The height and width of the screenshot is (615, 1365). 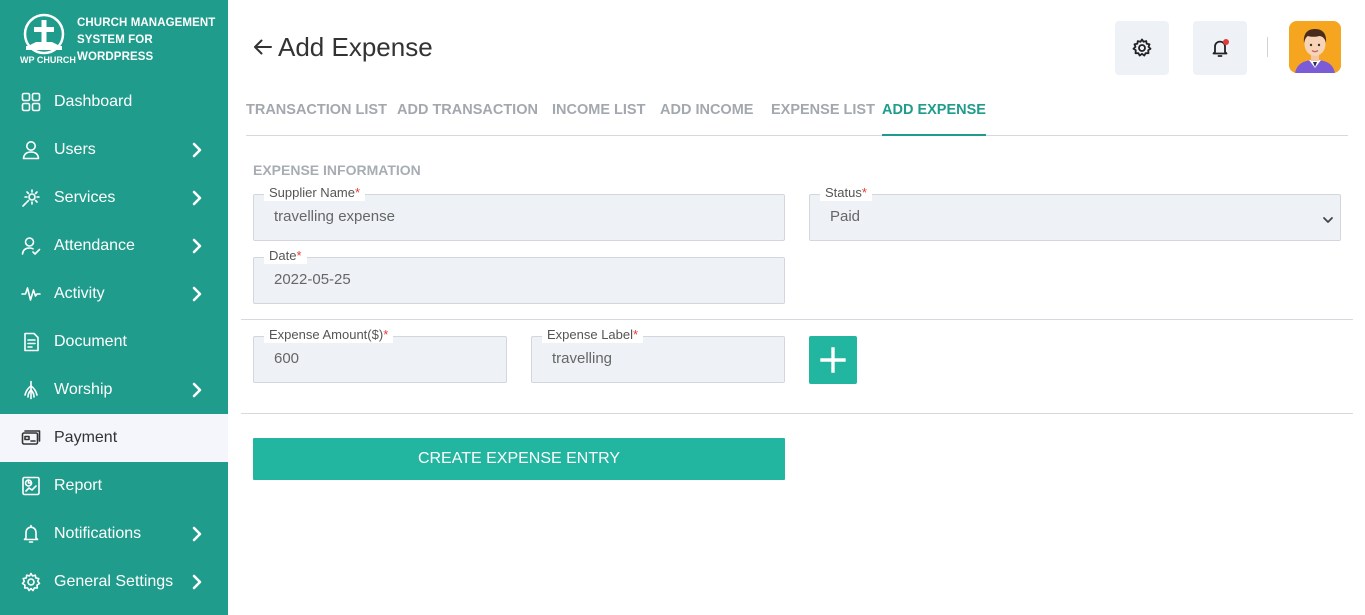 What do you see at coordinates (380, 355) in the screenshot?
I see `expense-amount-field: Expense Amount($)* 600` at bounding box center [380, 355].